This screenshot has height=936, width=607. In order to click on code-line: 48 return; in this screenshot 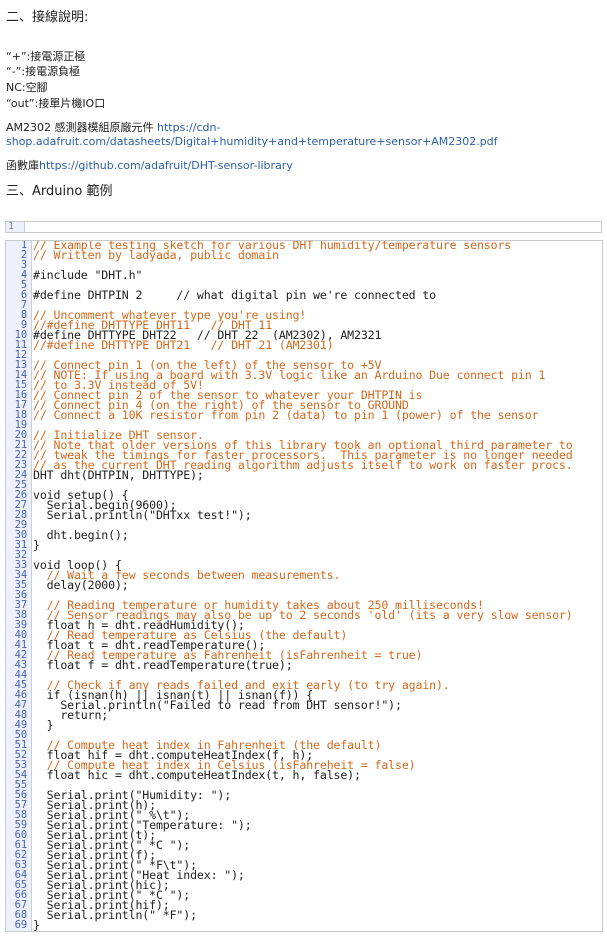, I will do `click(304, 715)`.